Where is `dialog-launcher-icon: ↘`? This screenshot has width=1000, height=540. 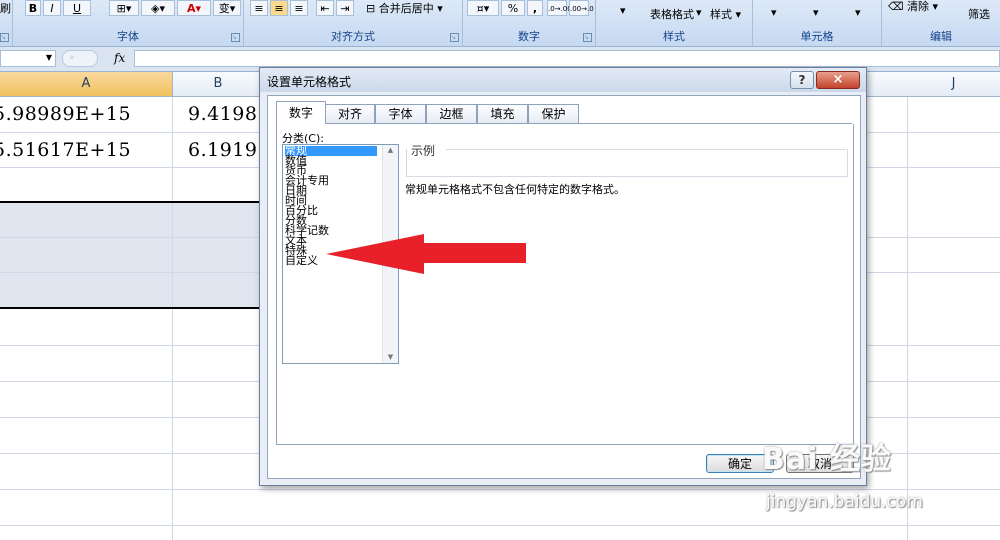 dialog-launcher-icon: ↘ is located at coordinates (4, 37).